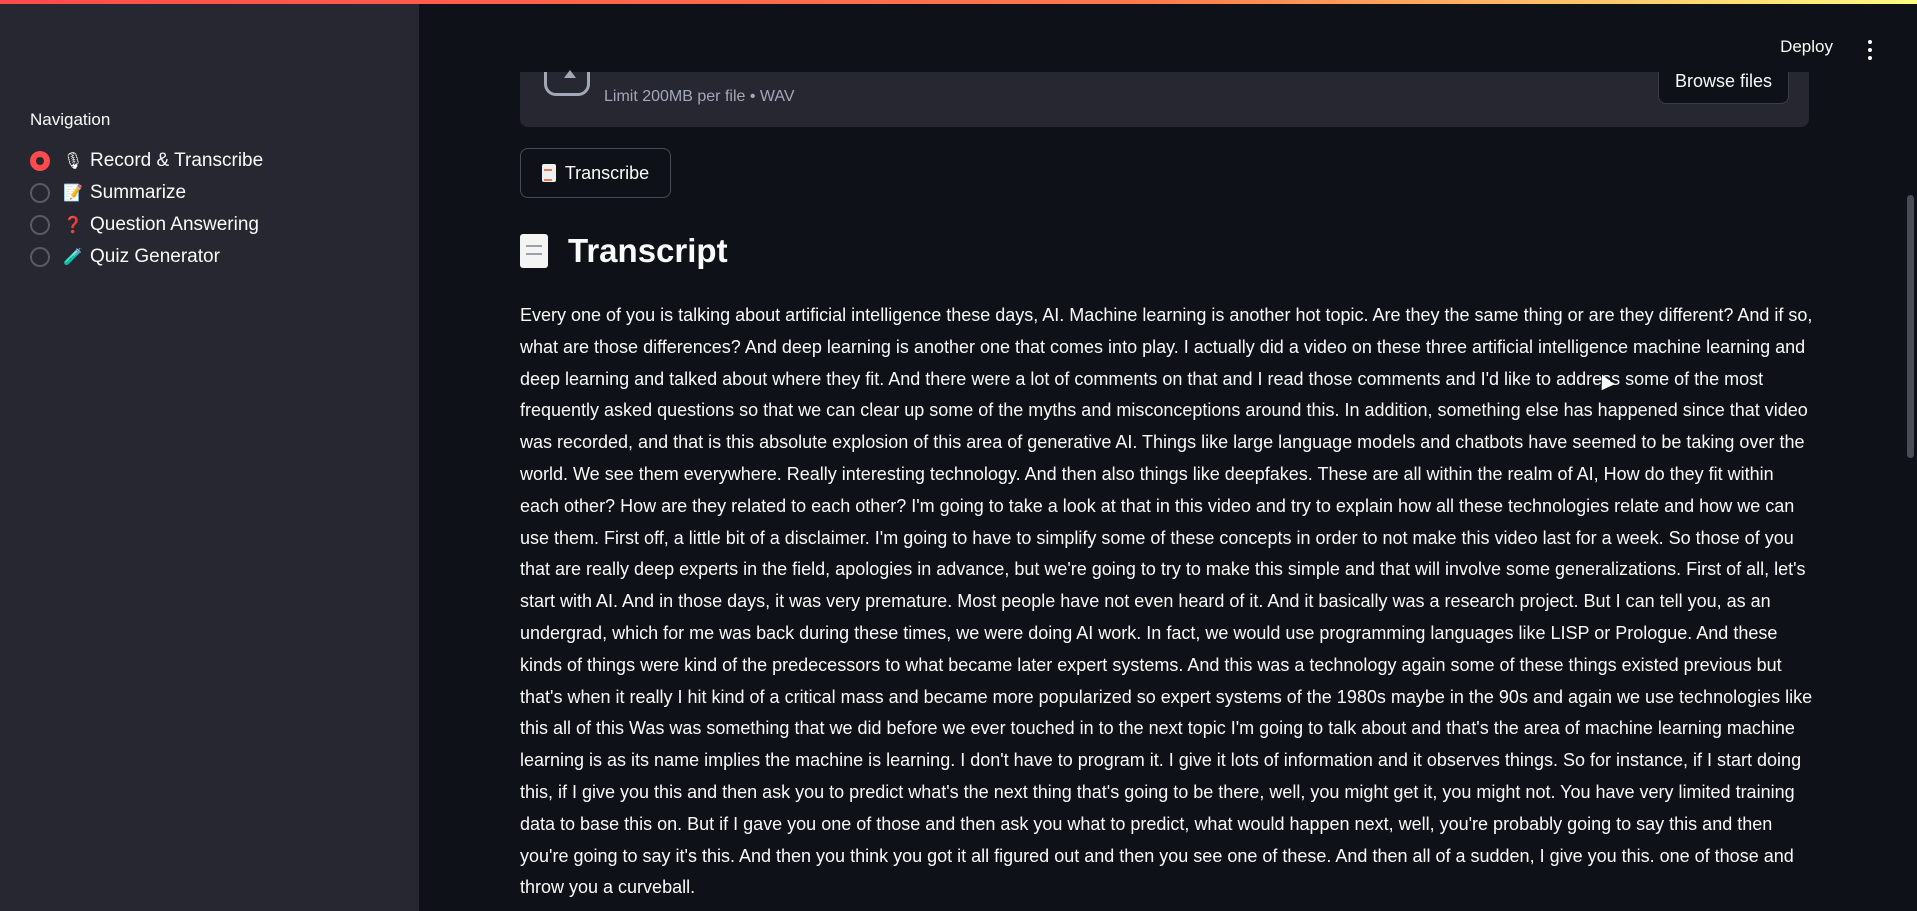  Describe the element at coordinates (73, 225) in the screenshot. I see `question-mark-icon: ❓` at that location.